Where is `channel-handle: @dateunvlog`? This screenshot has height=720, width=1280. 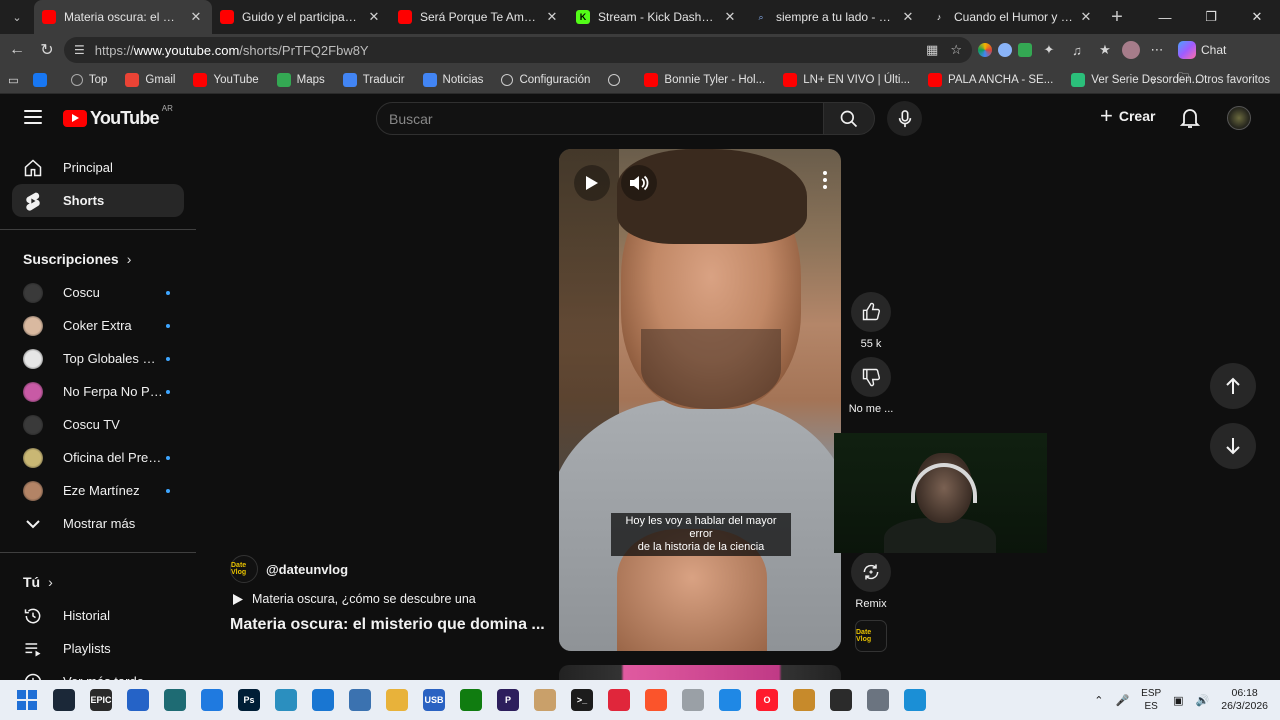
channel-handle: @dateunvlog is located at coordinates (307, 569).